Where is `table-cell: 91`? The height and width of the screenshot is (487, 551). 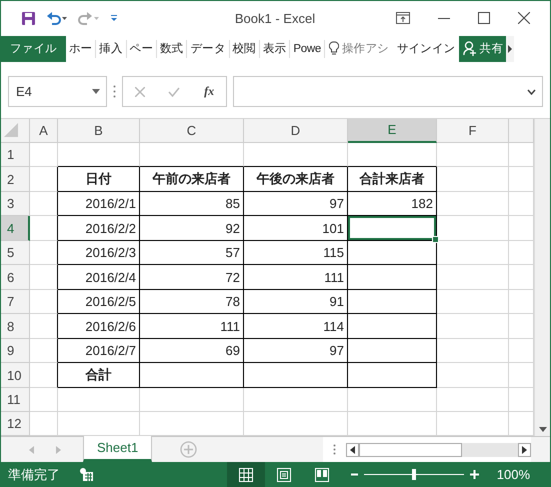
table-cell: 91 is located at coordinates (296, 302).